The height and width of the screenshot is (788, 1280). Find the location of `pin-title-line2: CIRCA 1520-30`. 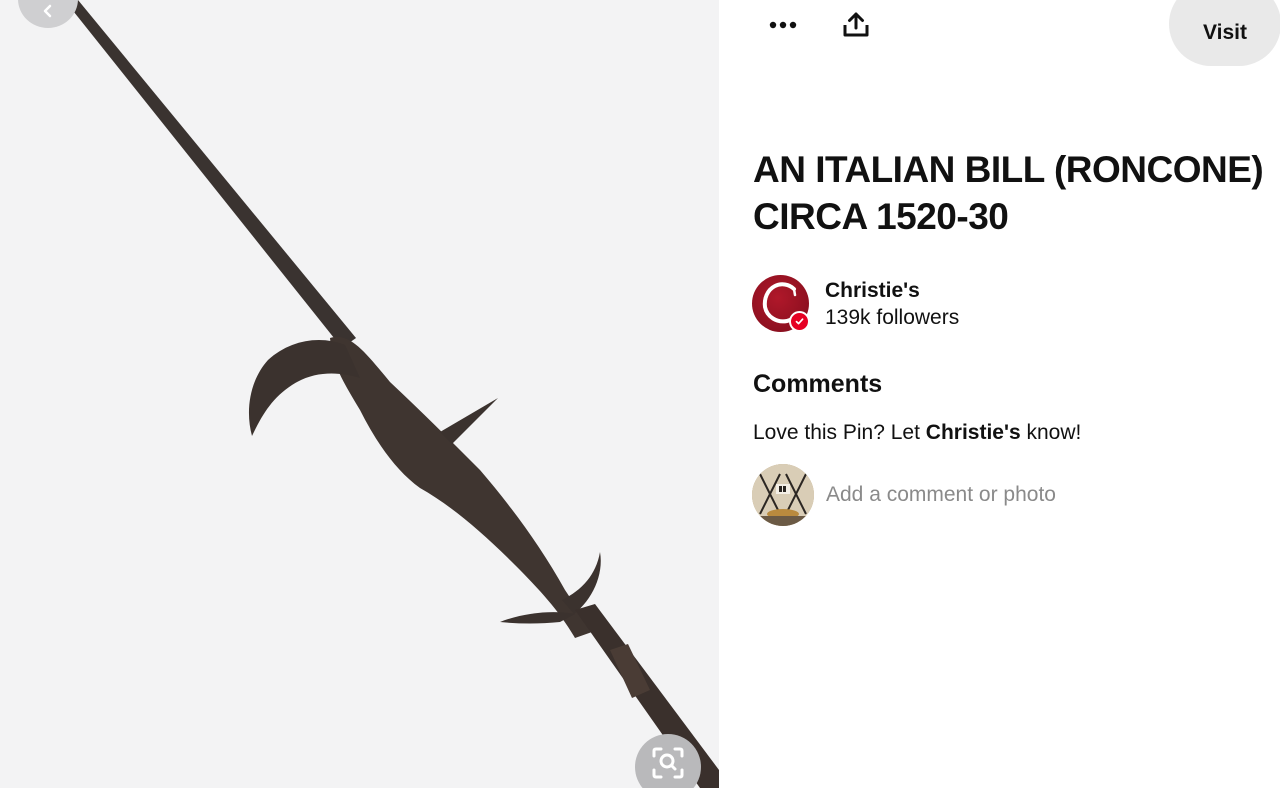

pin-title-line2: CIRCA 1520-30 is located at coordinates (881, 216).